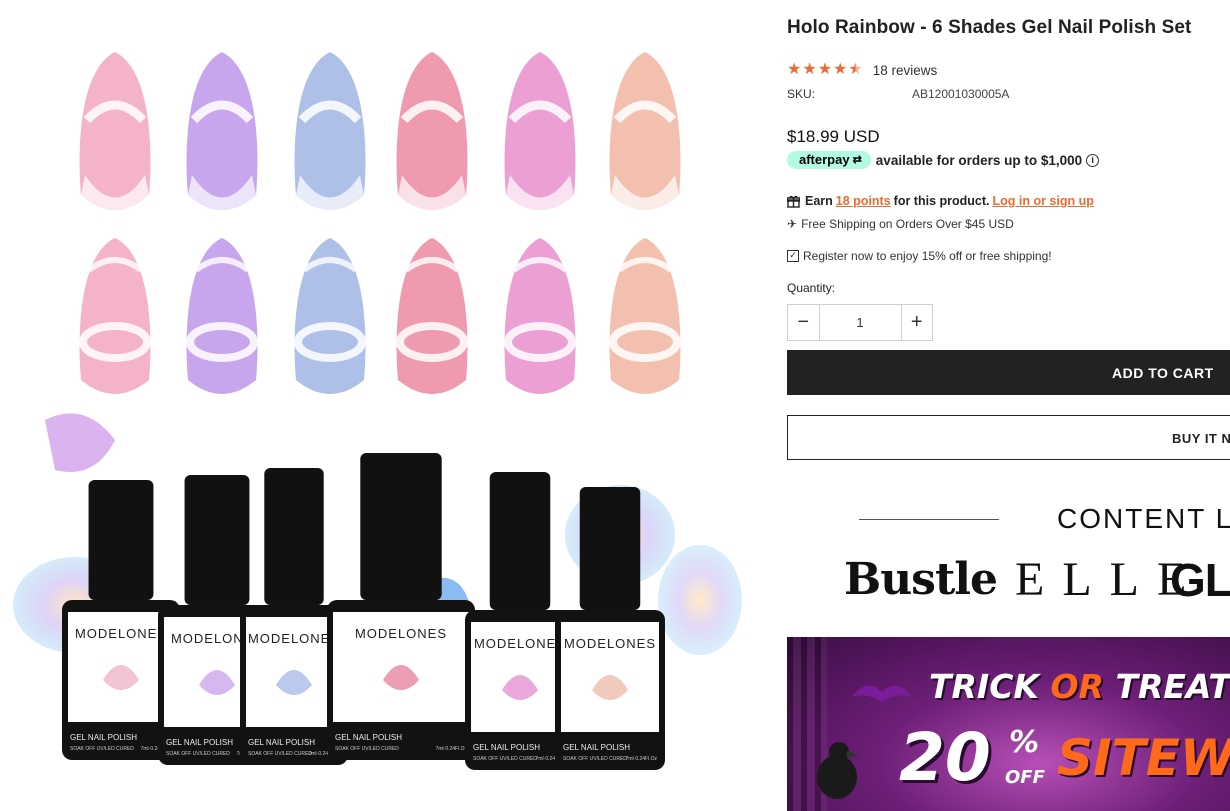 Image resolution: width=1230 pixels, height=811 pixels. Describe the element at coordinates (793, 201) in the screenshot. I see `gift-icon` at that location.